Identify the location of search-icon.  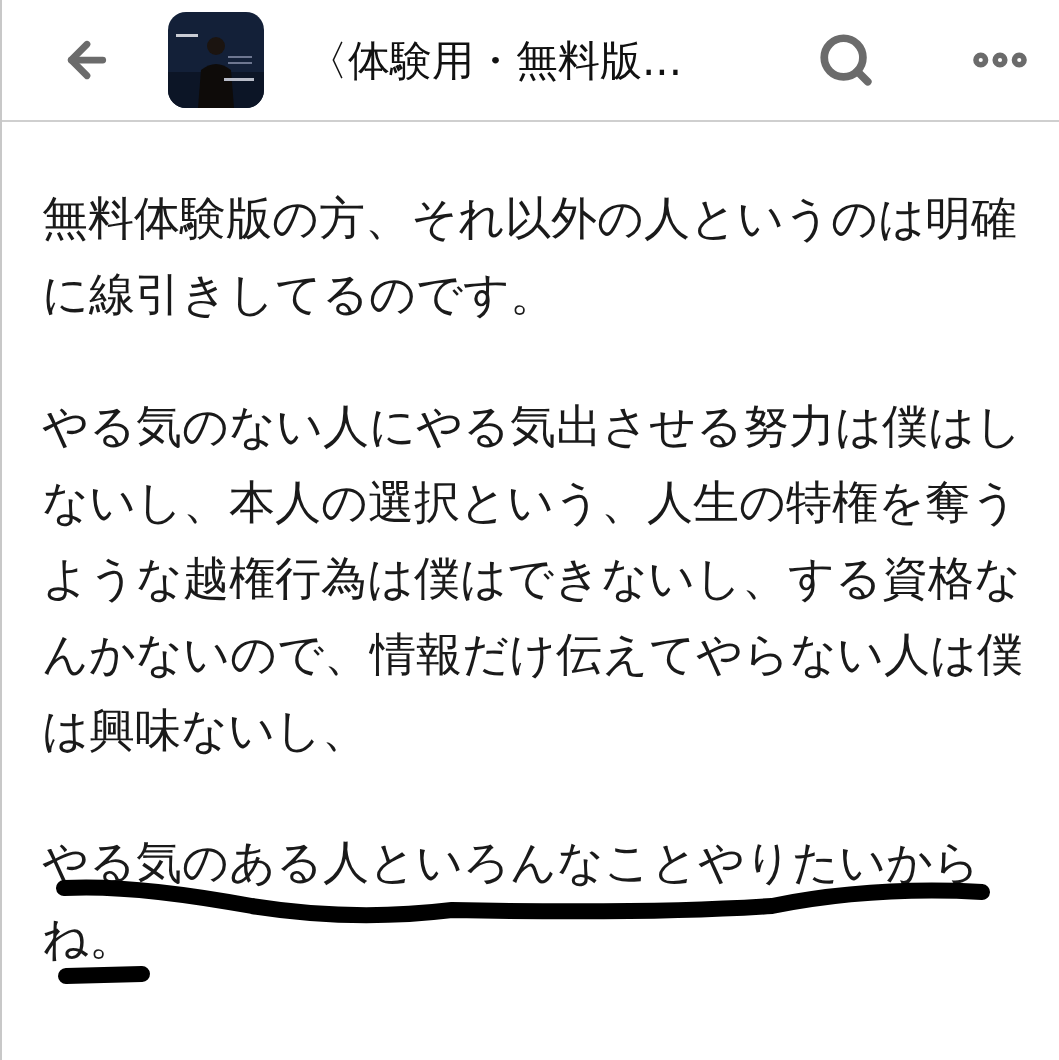
(846, 60).